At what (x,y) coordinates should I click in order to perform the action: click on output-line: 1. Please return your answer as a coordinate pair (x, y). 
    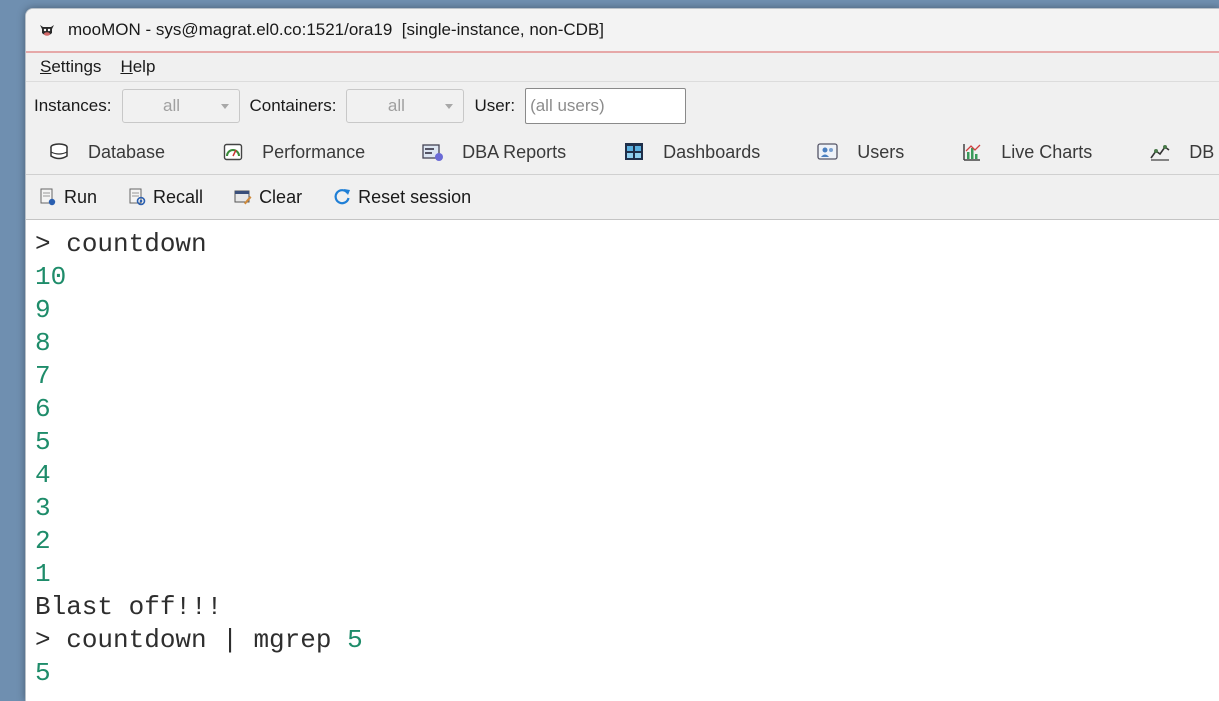
    Looking at the image, I should click on (43, 574).